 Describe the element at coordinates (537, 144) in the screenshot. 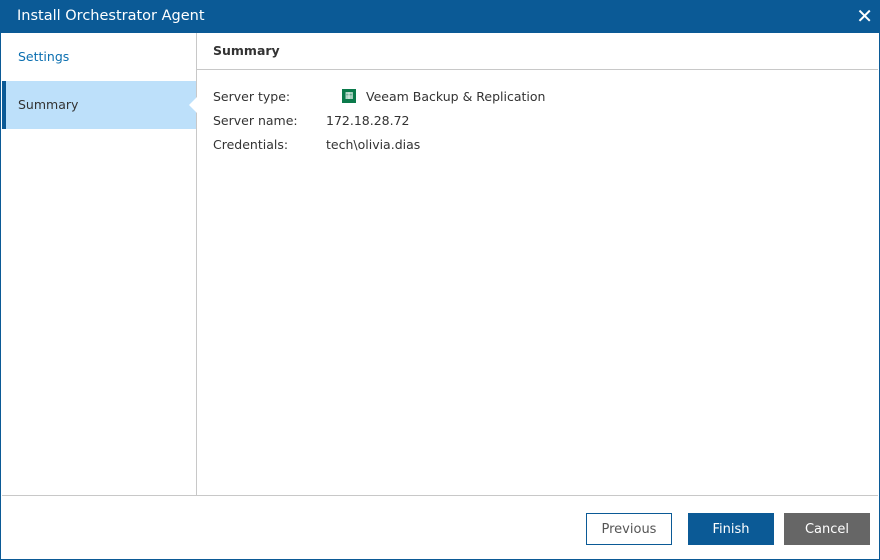

I see `row-credentials: Credentials: tech\olivia.dias` at that location.